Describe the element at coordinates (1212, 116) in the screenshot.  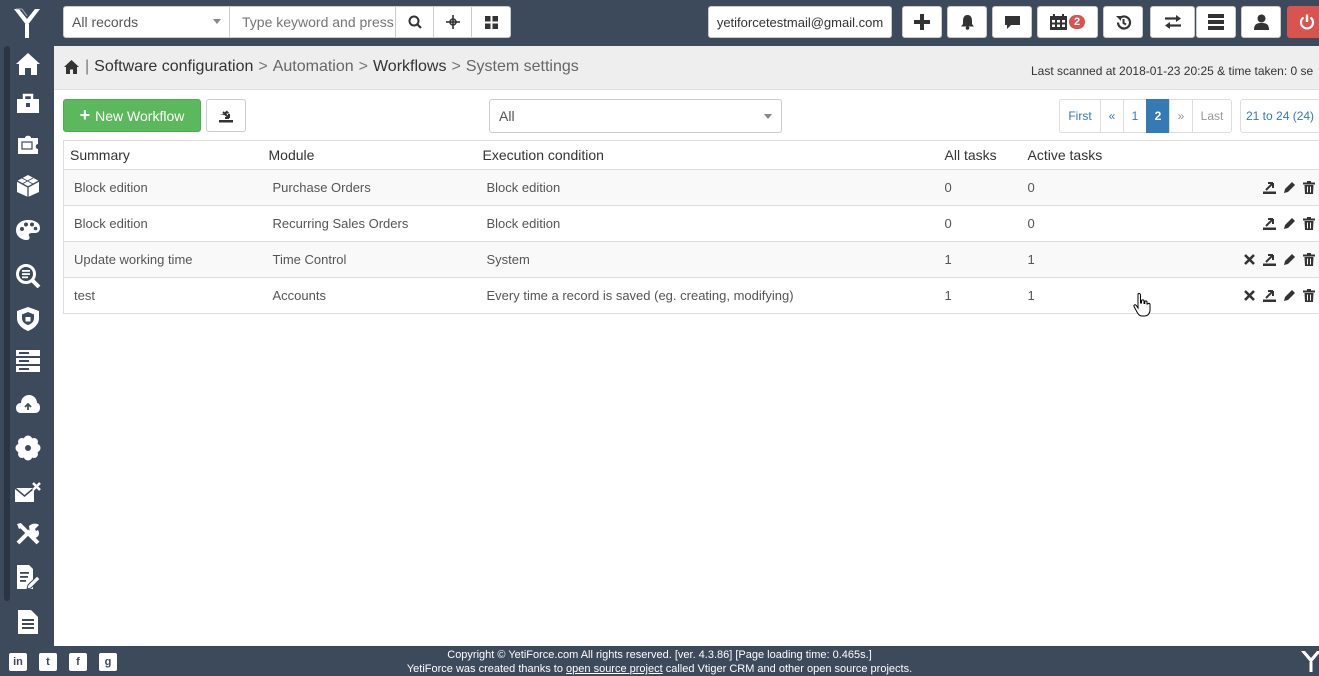
I see `pagination-last: Last` at that location.